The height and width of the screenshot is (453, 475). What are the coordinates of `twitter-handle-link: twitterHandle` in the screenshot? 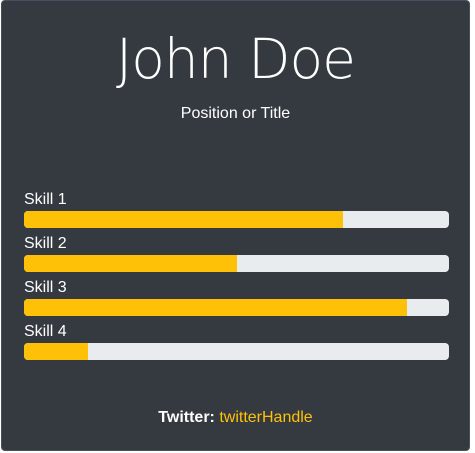 It's located at (265, 417).